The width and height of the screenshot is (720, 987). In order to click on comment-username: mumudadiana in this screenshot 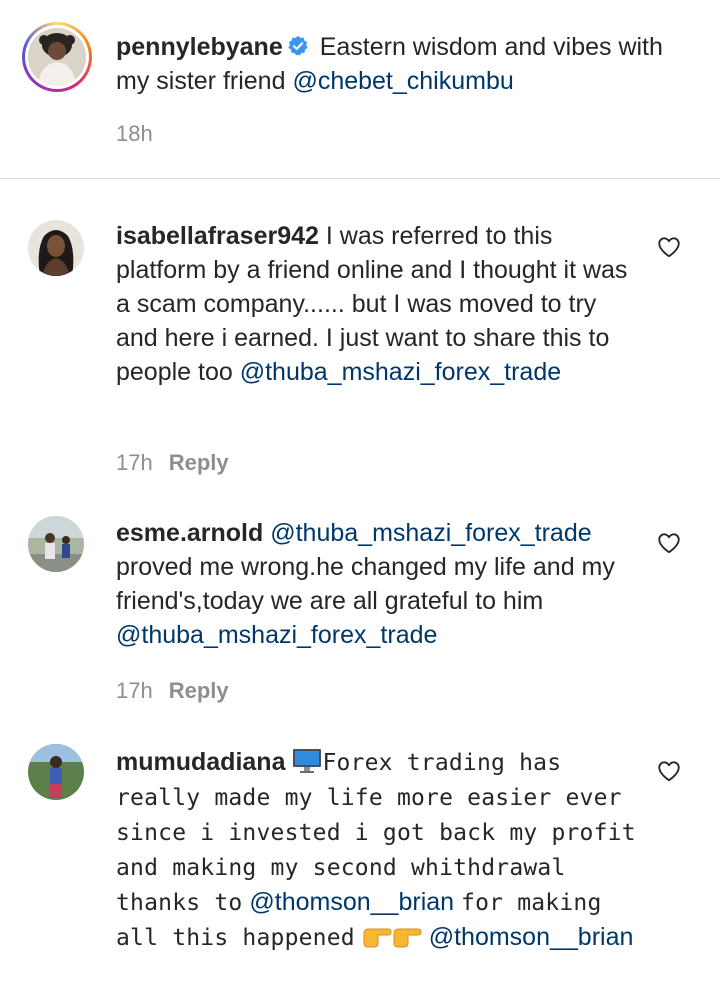, I will do `click(200, 762)`.